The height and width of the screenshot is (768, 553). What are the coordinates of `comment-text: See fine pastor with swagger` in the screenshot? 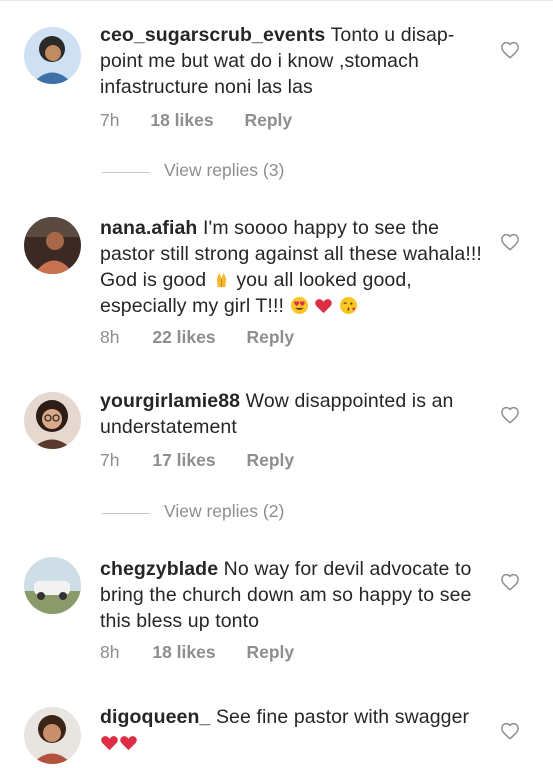 It's located at (342, 717).